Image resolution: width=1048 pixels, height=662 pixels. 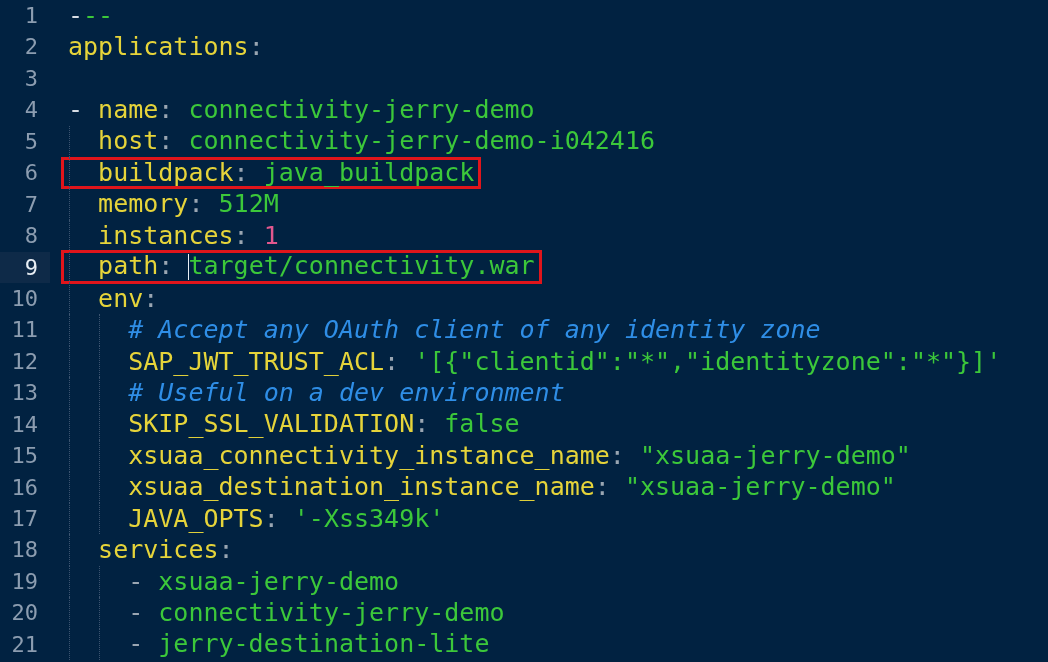 What do you see at coordinates (24, 424) in the screenshot?
I see `line-number: 14` at bounding box center [24, 424].